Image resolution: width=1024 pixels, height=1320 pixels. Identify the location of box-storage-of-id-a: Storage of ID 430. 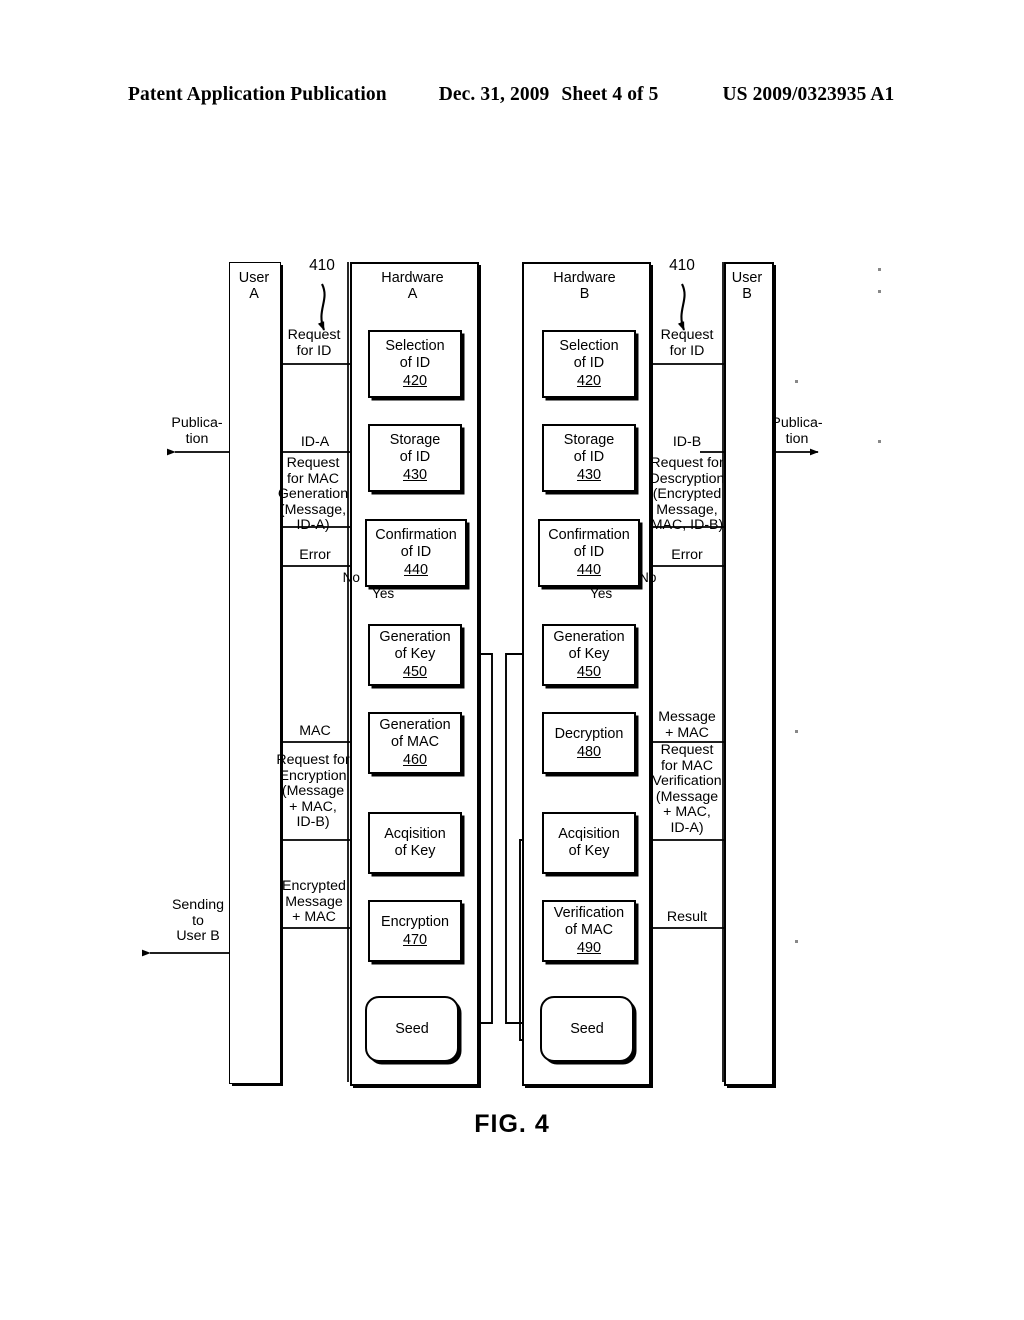
(415, 458).